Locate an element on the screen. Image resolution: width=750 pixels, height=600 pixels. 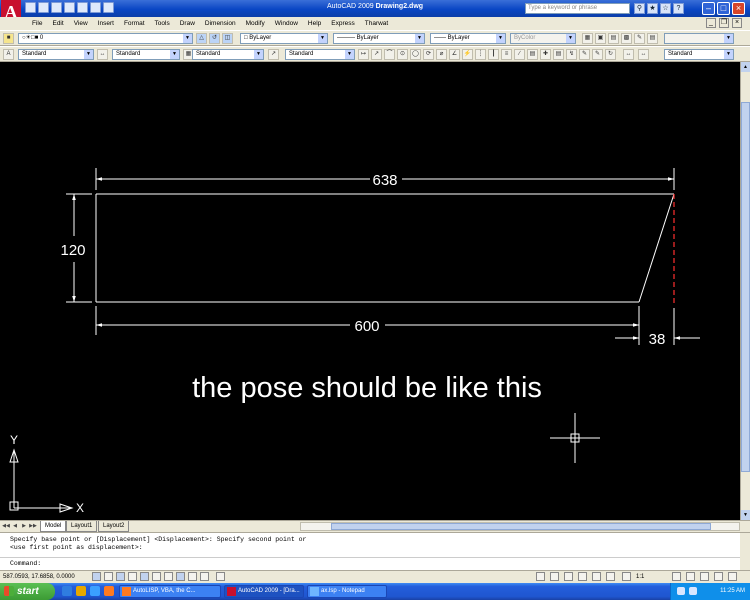
dynamic-input-button is located at coordinates (180, 576).